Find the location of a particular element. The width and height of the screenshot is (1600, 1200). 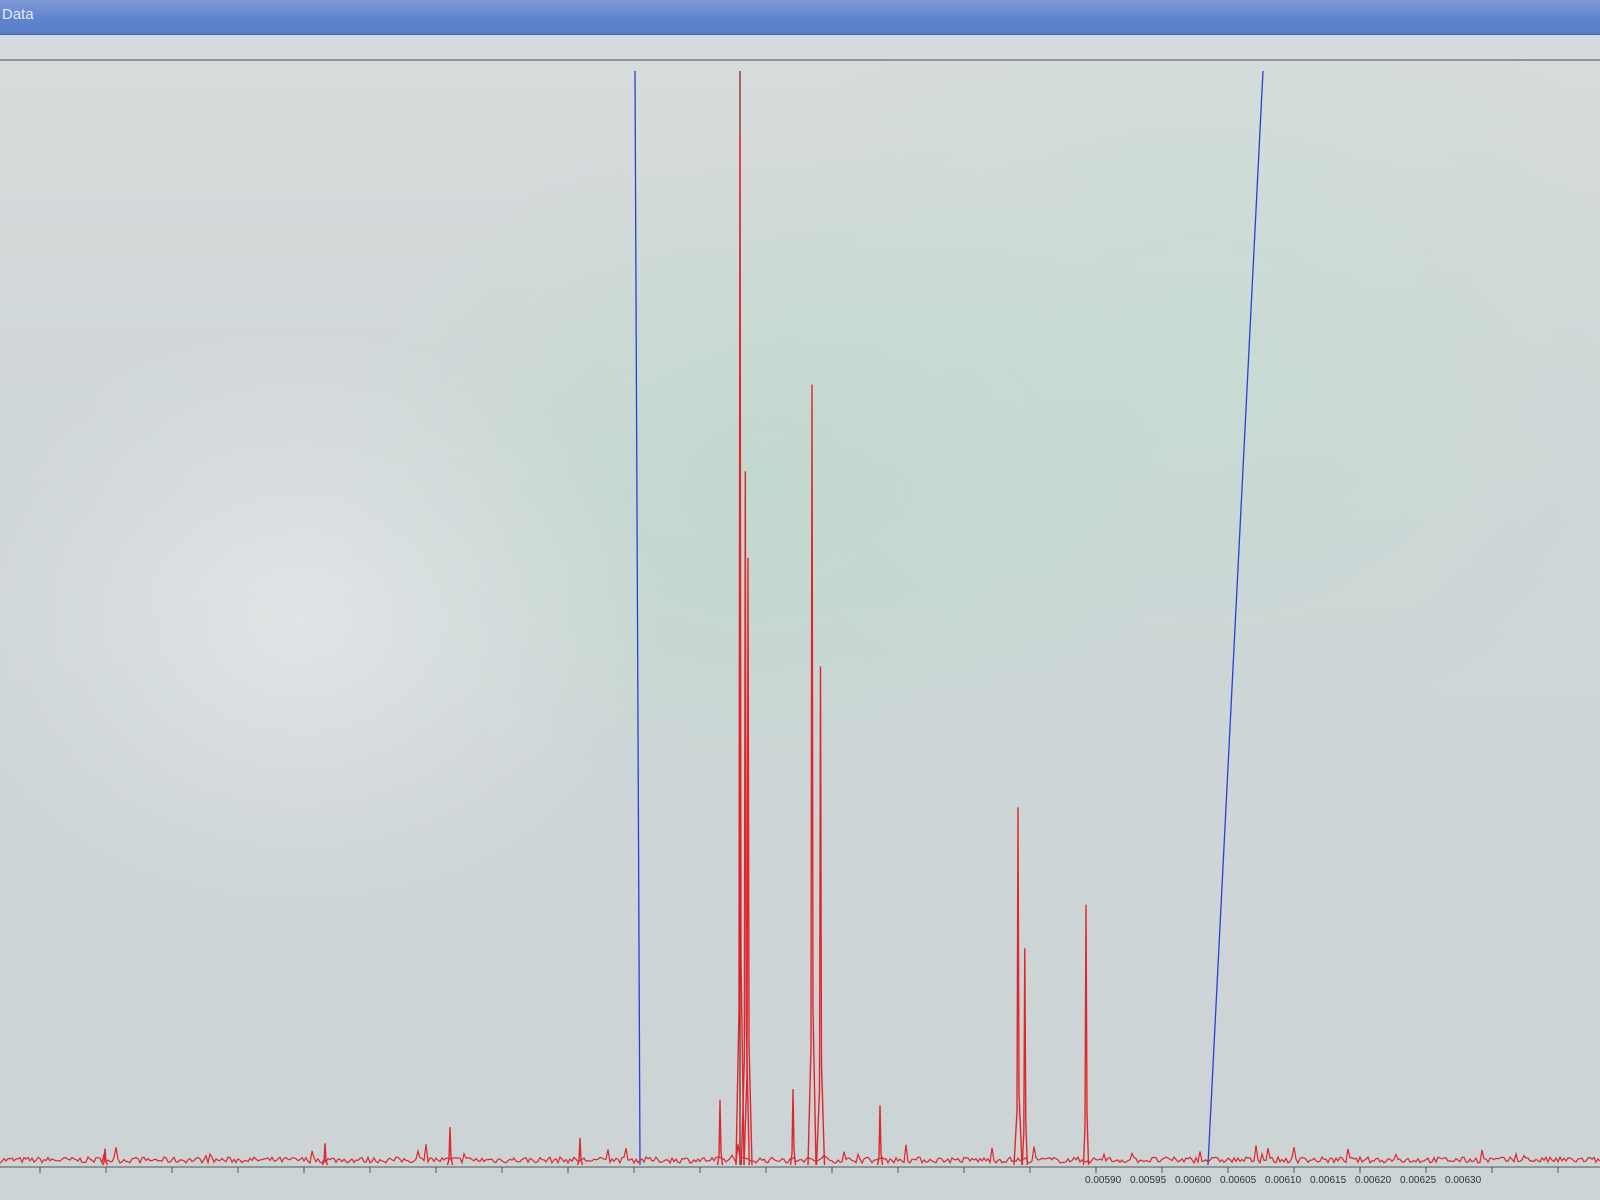

x-axis-tick-label: 0.00605 is located at coordinates (1238, 1180).